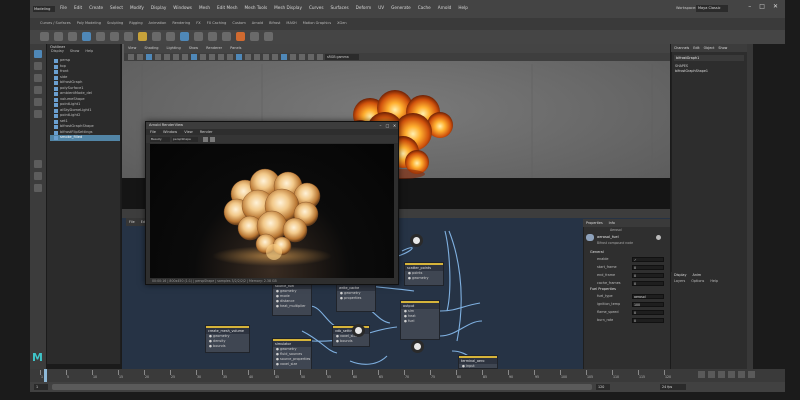 The image size is (800, 400). What do you see at coordinates (256, 9) in the screenshot?
I see `menu-mesh-tools: Mesh Tools` at bounding box center [256, 9].